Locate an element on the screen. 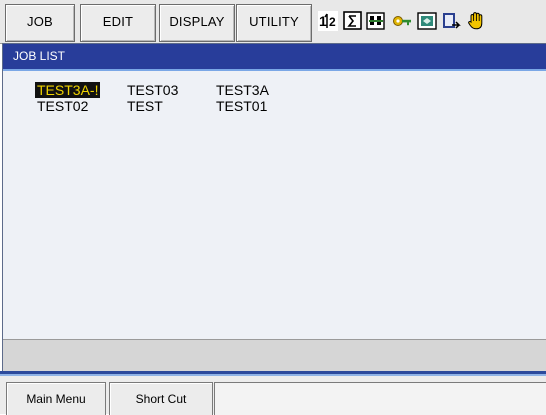  job-item-test02: TEST02 is located at coordinates (62, 106).